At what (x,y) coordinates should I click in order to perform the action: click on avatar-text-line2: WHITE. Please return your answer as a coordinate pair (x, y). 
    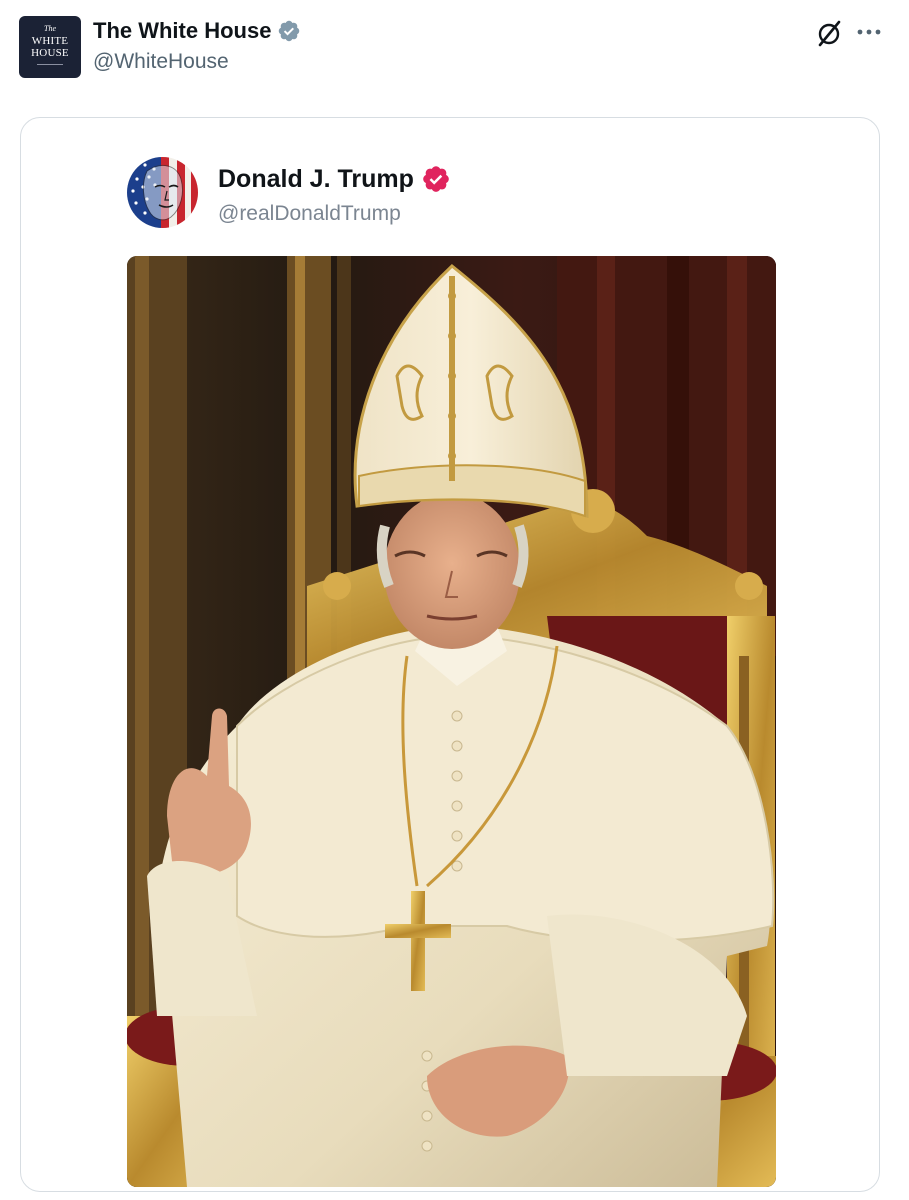
    Looking at the image, I should click on (50, 41).